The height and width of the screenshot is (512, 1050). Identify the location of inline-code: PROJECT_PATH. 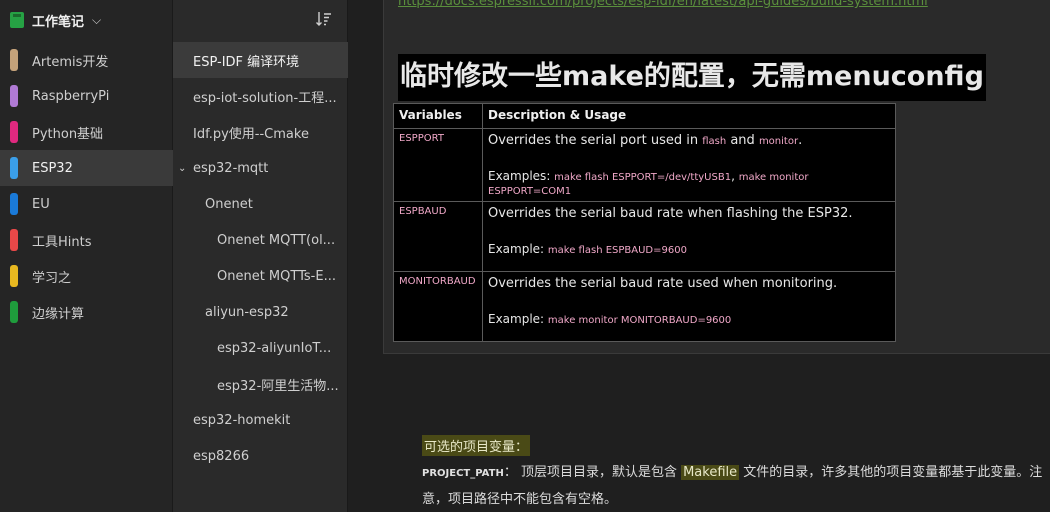
(463, 473).